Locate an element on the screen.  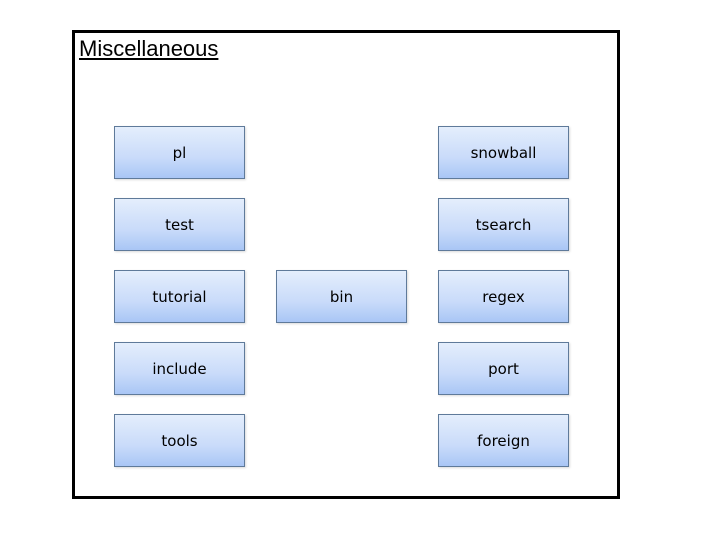
diagram-title: Miscellaneous is located at coordinates (149, 48).